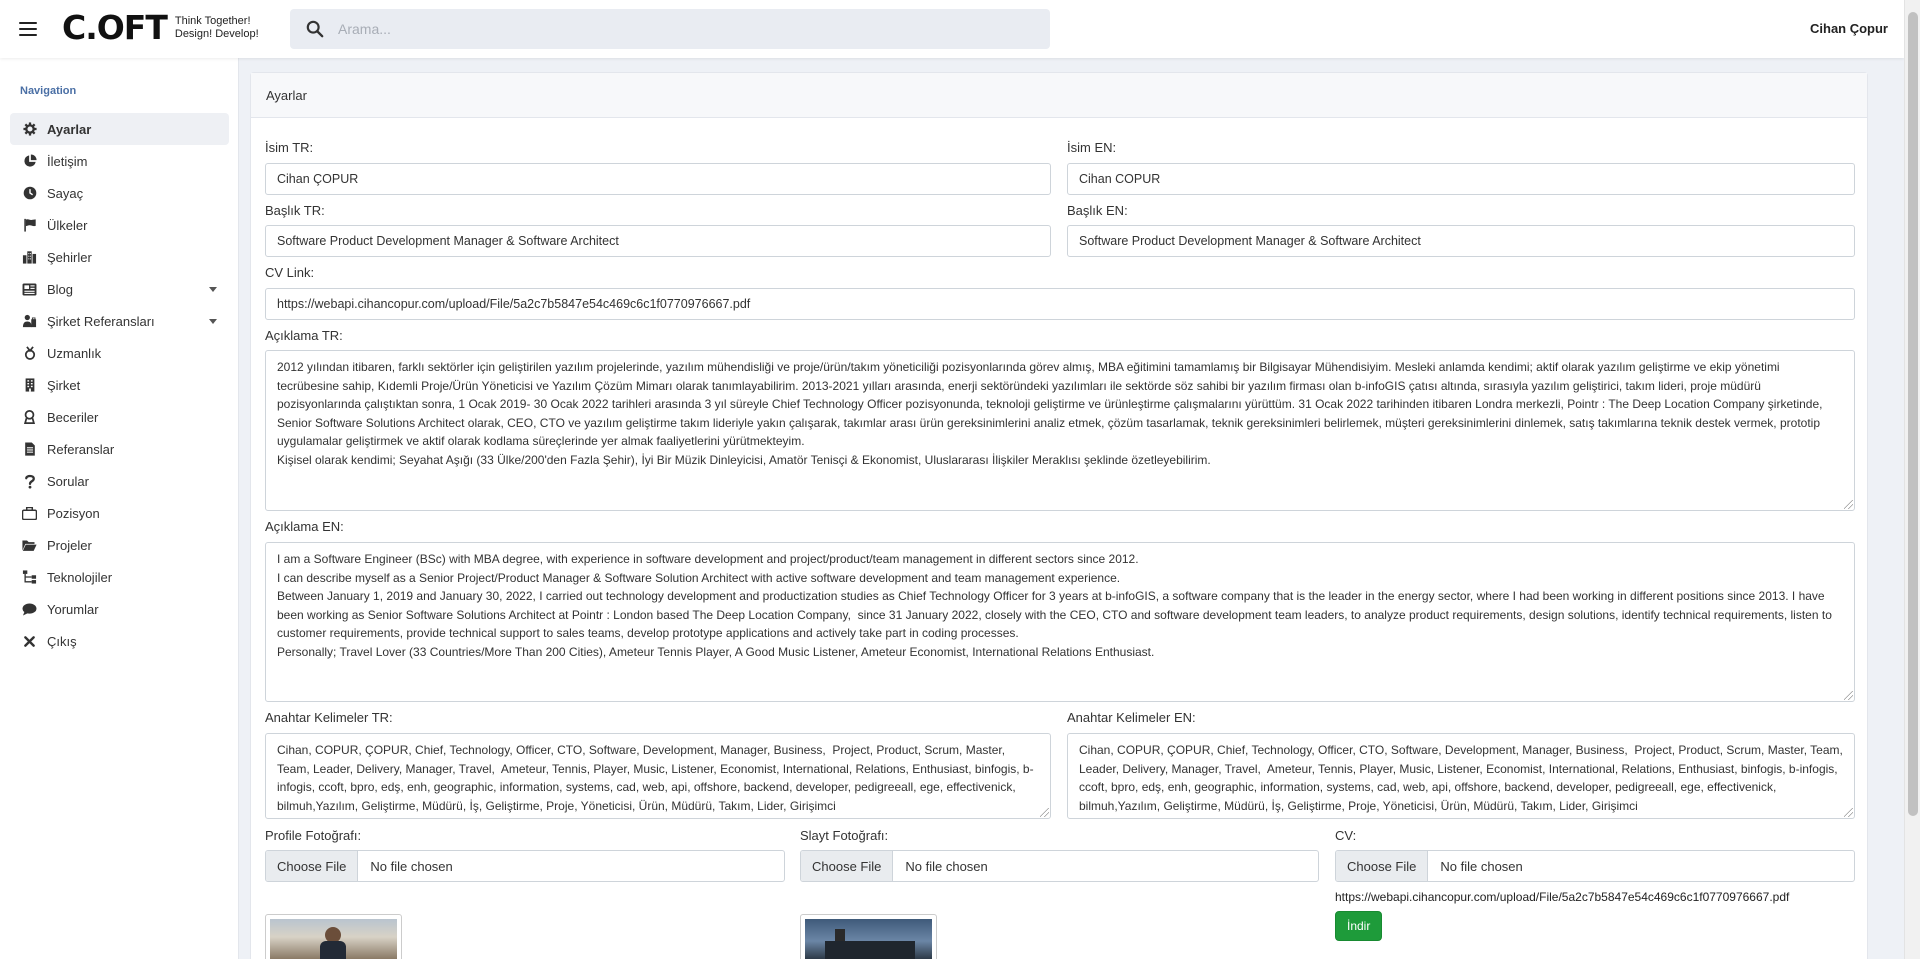 This screenshot has width=1920, height=959. What do you see at coordinates (101, 321) in the screenshot?
I see `sidebar-item-label: Şirket Referansları` at bounding box center [101, 321].